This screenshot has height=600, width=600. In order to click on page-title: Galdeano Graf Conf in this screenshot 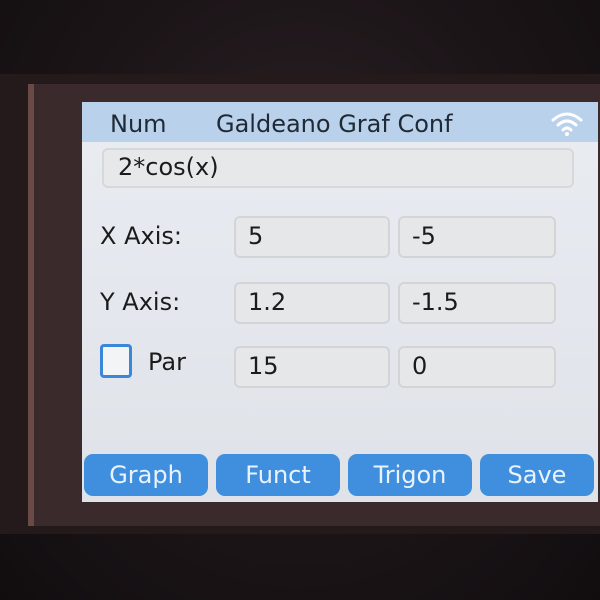, I will do `click(334, 124)`.